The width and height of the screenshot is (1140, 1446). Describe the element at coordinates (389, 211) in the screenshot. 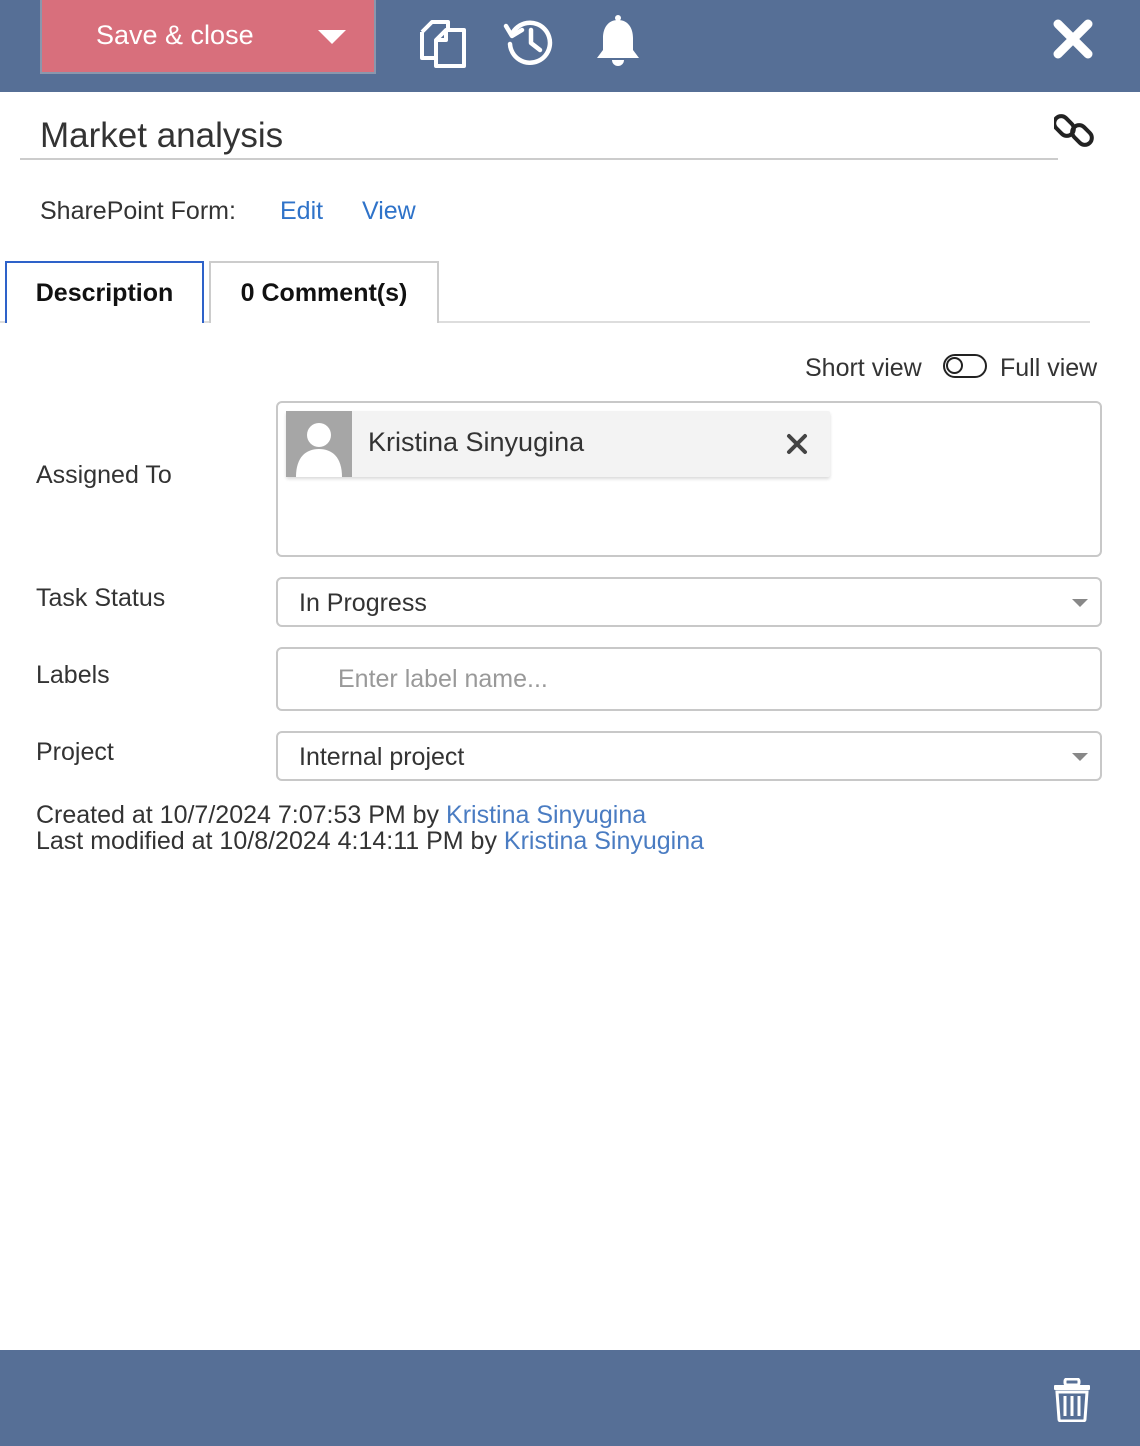

I see `sharepoint-view-link: View` at that location.